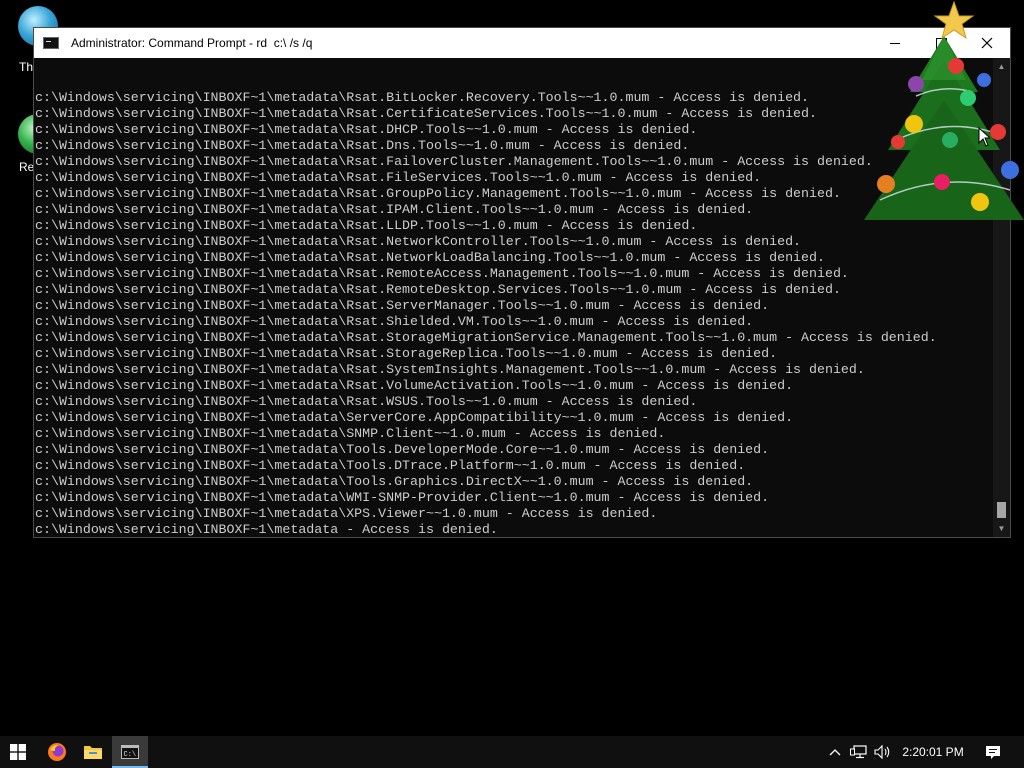 This screenshot has height=768, width=1024. I want to click on taskbar: C:\ 2:20:01 PM, so click(512, 752).